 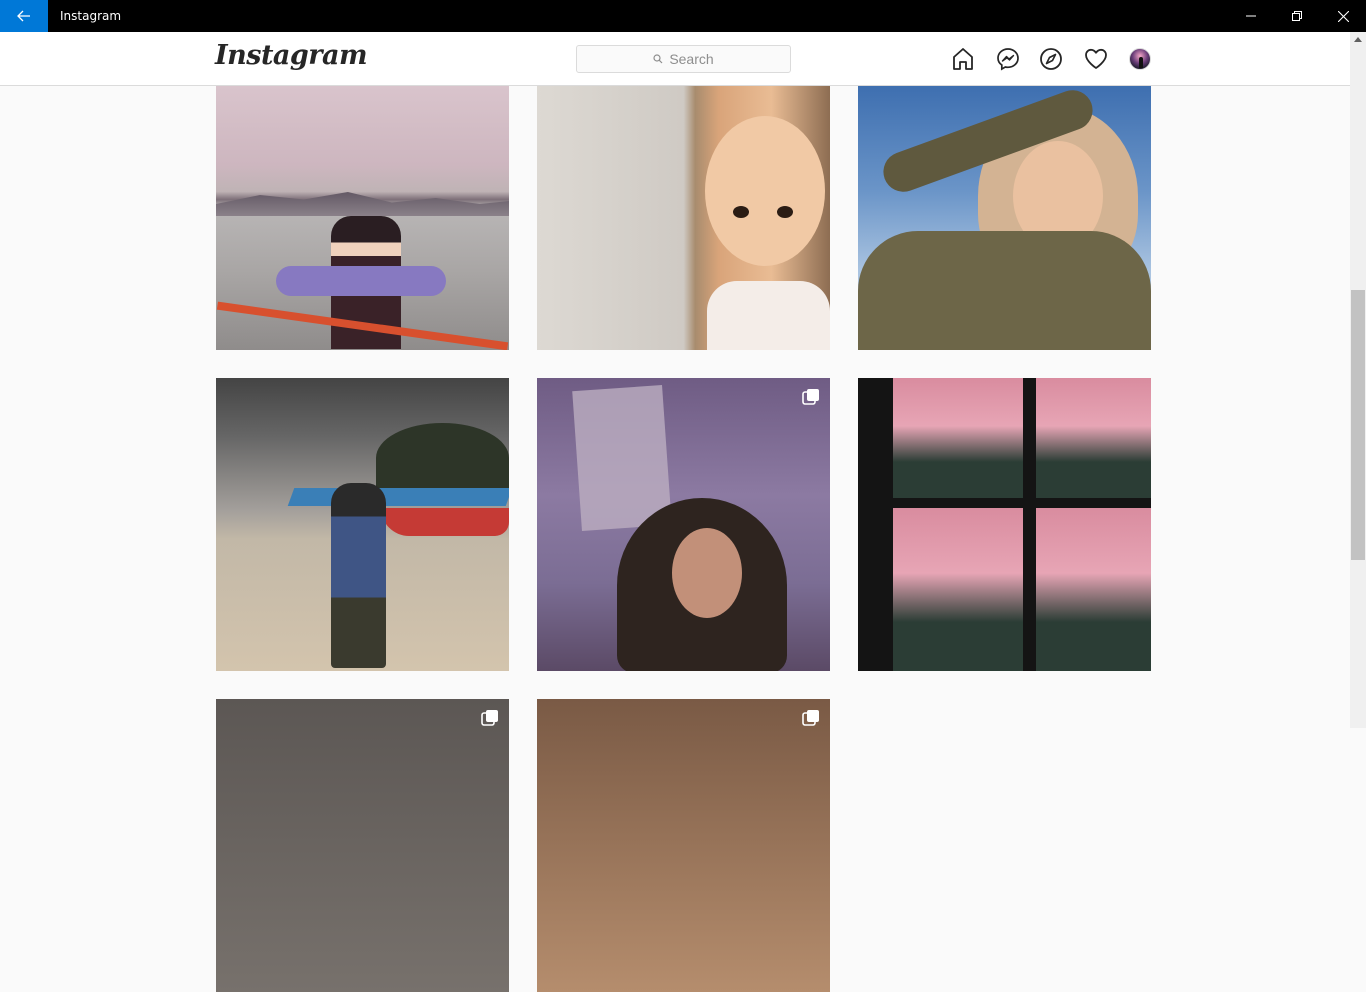 I want to click on search-input: Search, so click(x=683, y=59).